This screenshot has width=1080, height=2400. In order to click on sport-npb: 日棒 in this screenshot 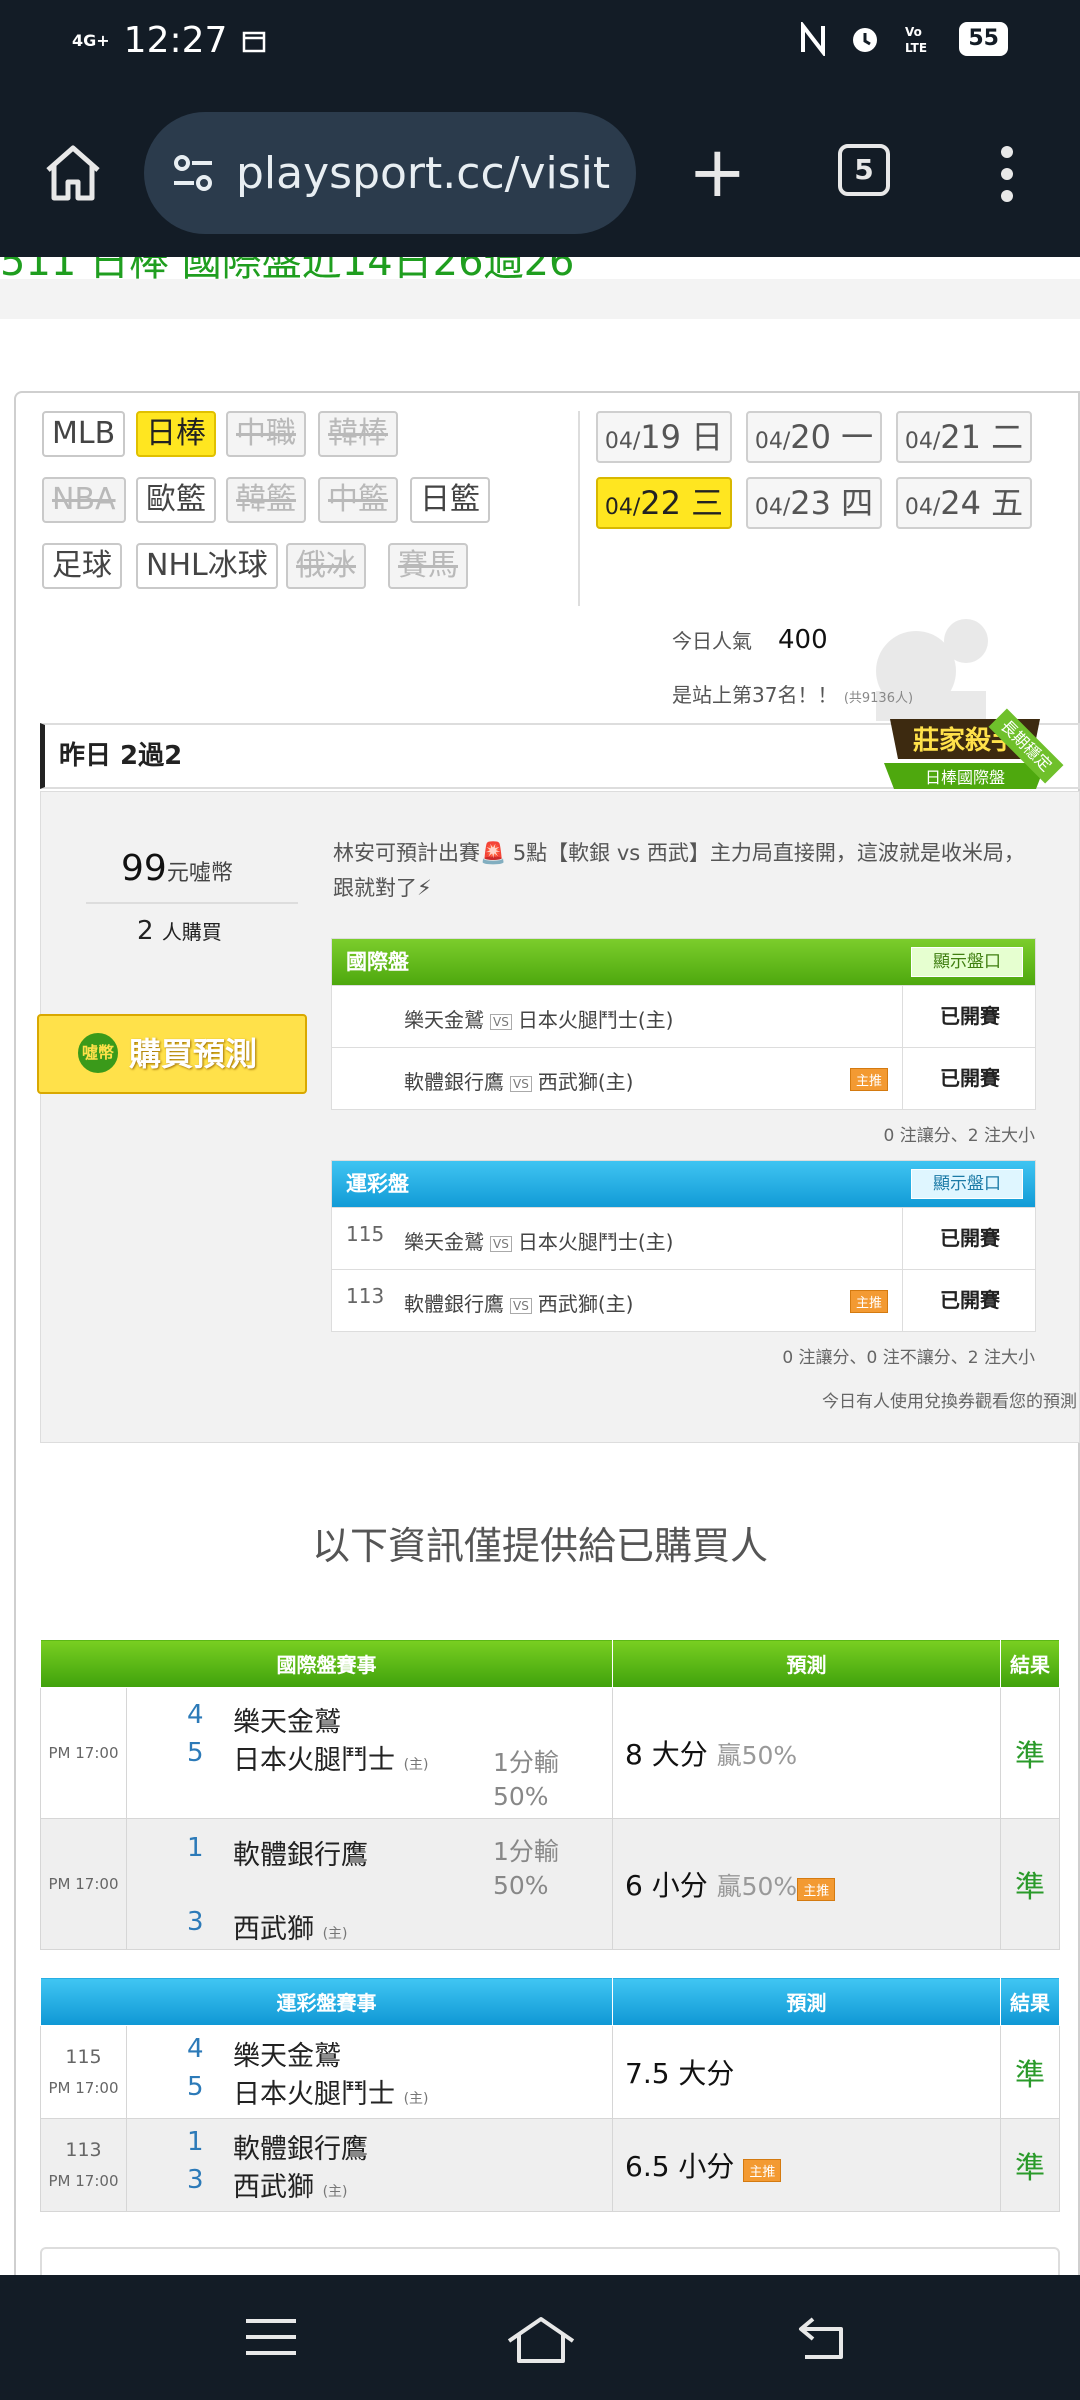, I will do `click(176, 434)`.